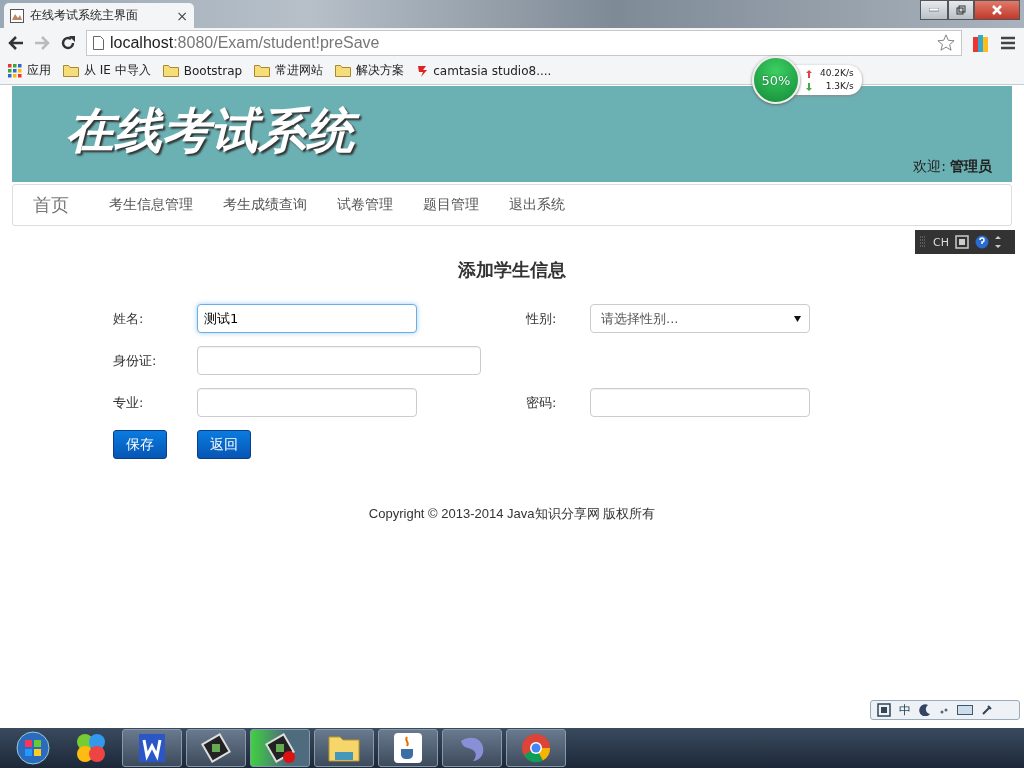 The width and height of the screenshot is (1024, 768). What do you see at coordinates (946, 42) in the screenshot?
I see `star-icon` at bounding box center [946, 42].